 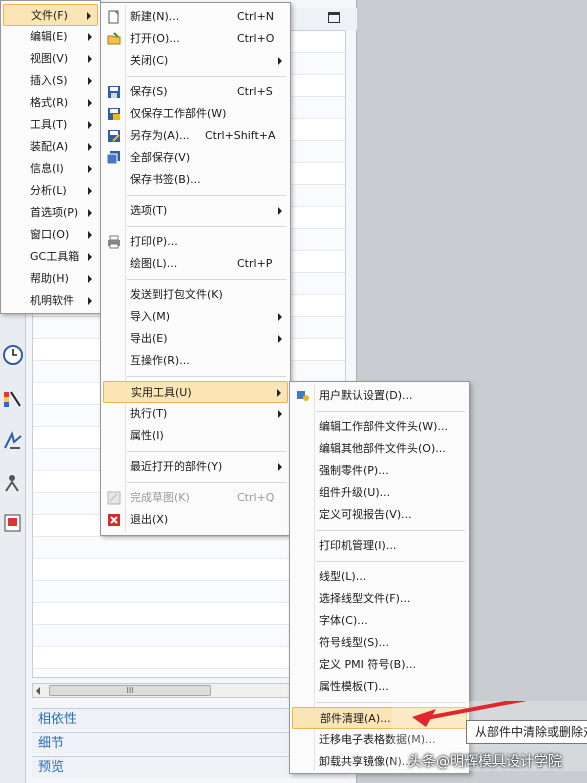 What do you see at coordinates (50, 191) in the screenshot?
I see `main-menu-item: 分析(L)` at bounding box center [50, 191].